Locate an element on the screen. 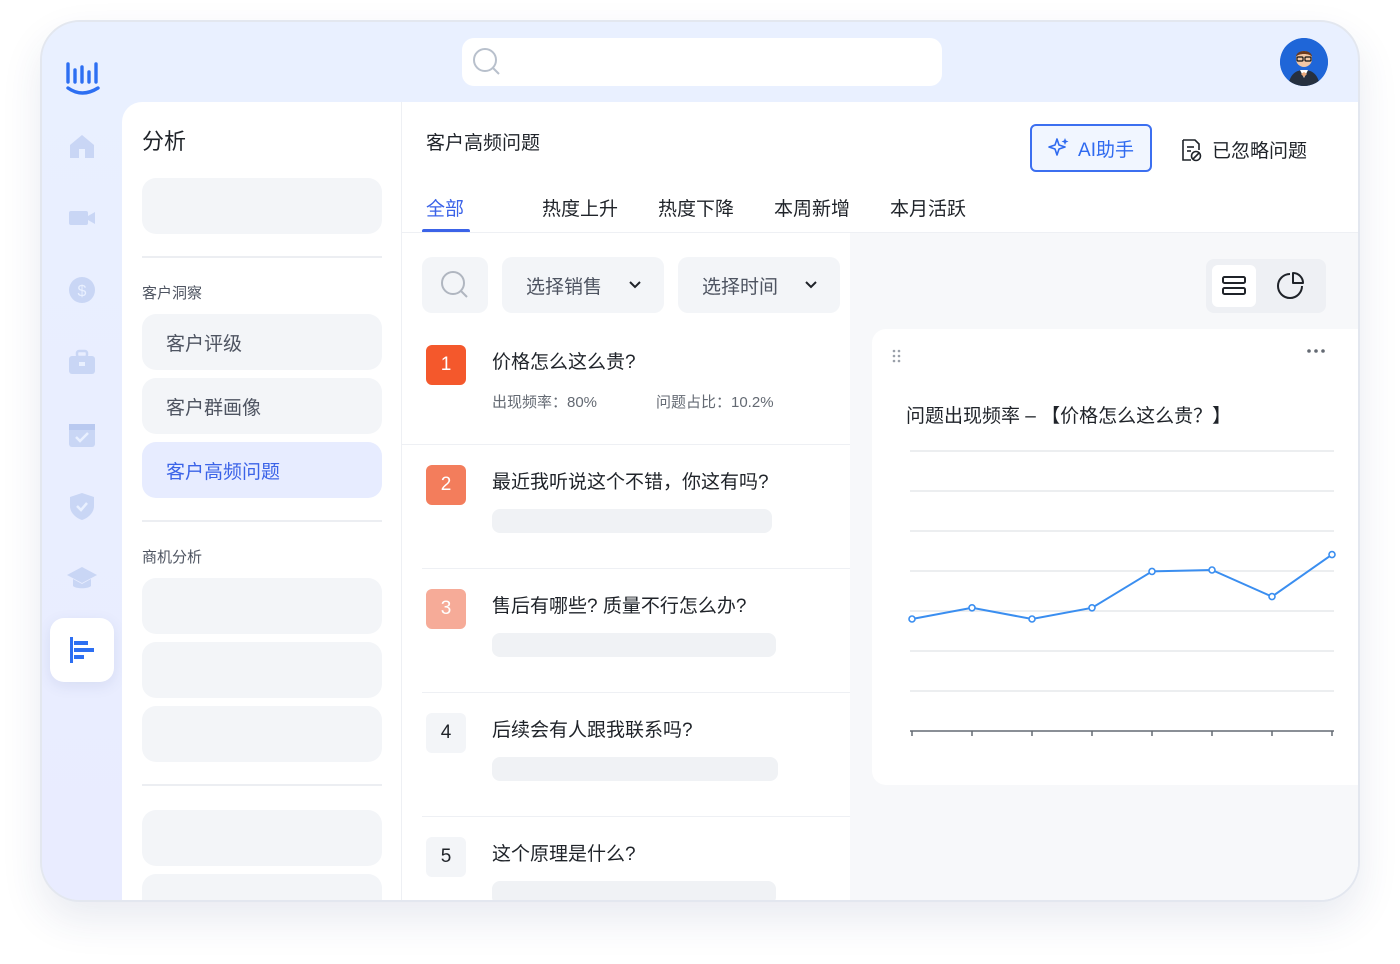 This screenshot has height=964, width=1400. analytics-nav-button is located at coordinates (82, 650).